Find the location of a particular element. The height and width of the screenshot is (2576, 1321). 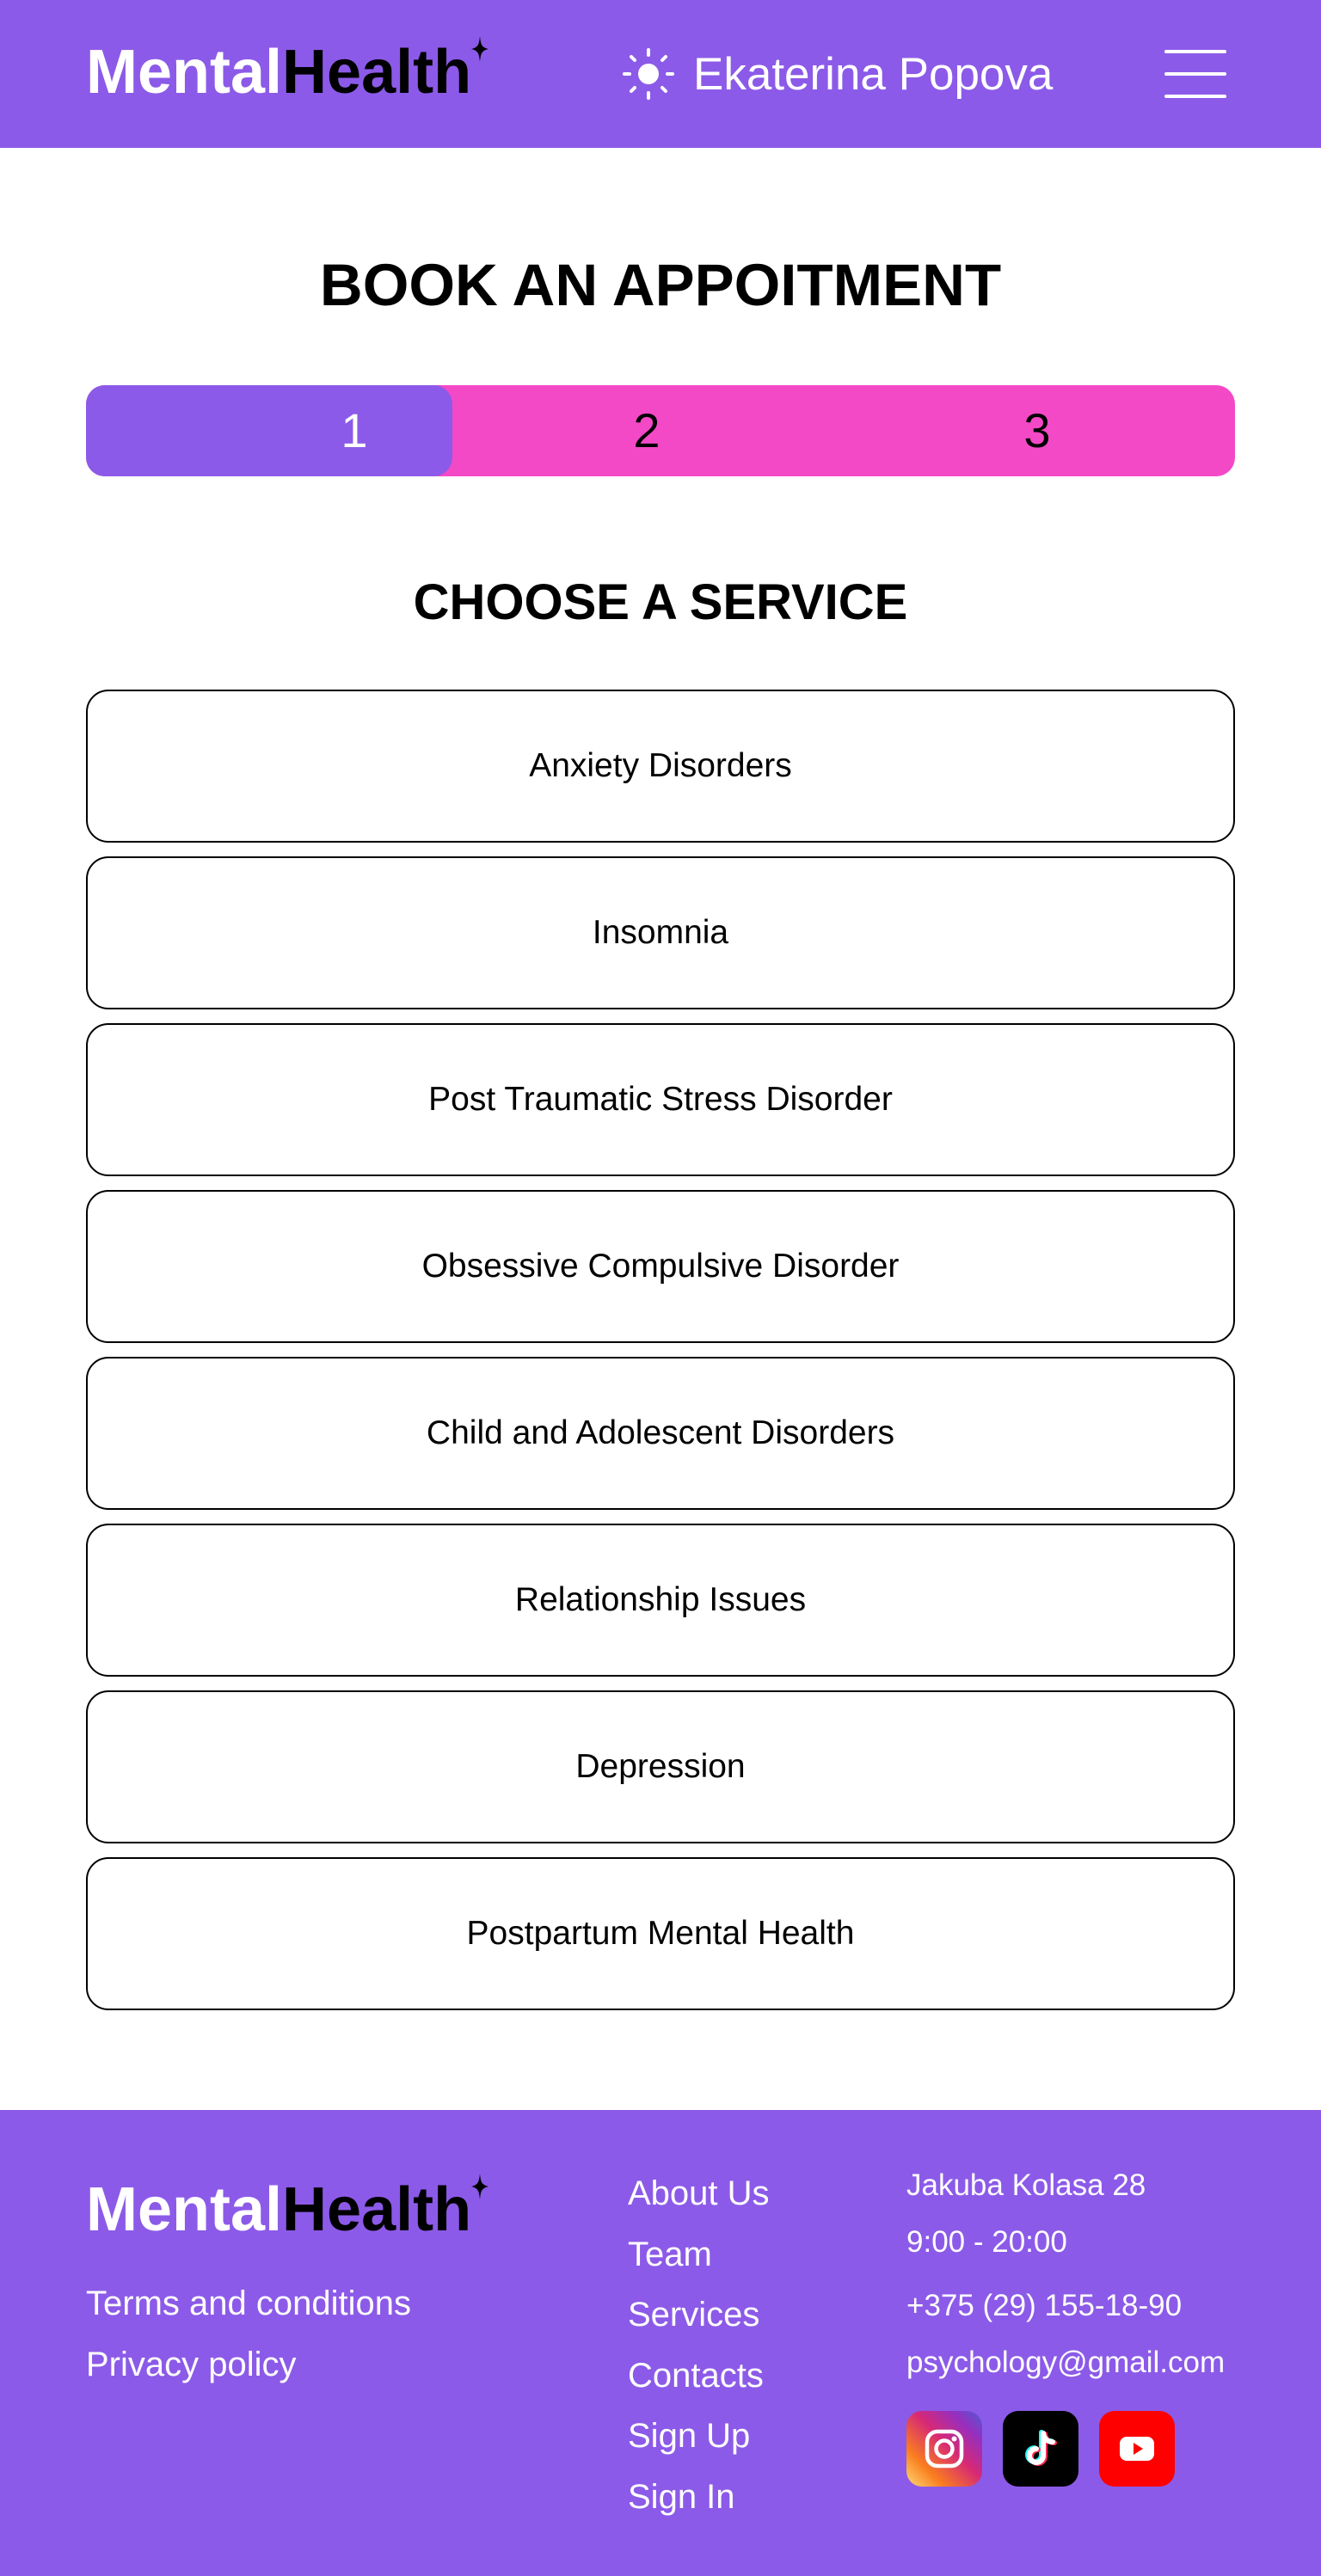

tiktok-icon is located at coordinates (1040, 2449).